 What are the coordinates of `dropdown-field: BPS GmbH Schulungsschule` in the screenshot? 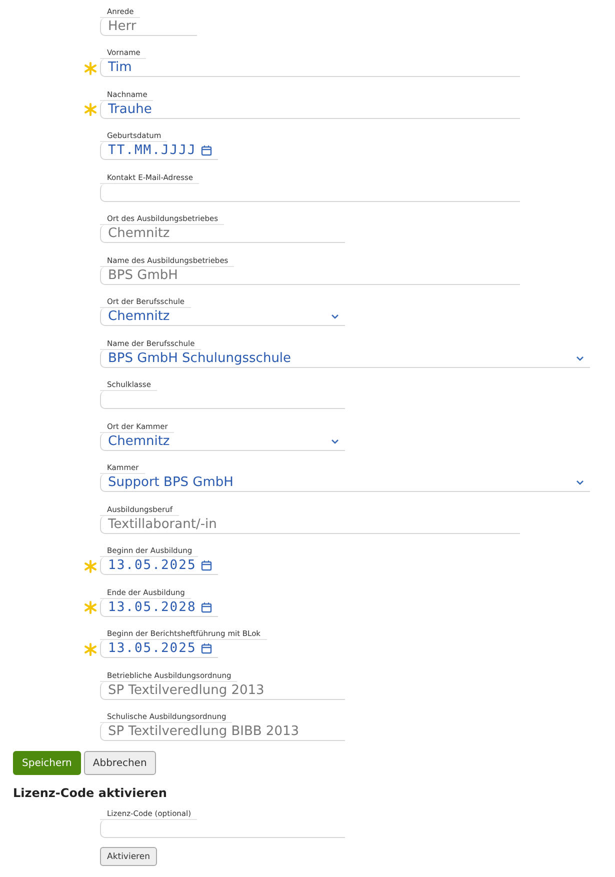 It's located at (345, 359).